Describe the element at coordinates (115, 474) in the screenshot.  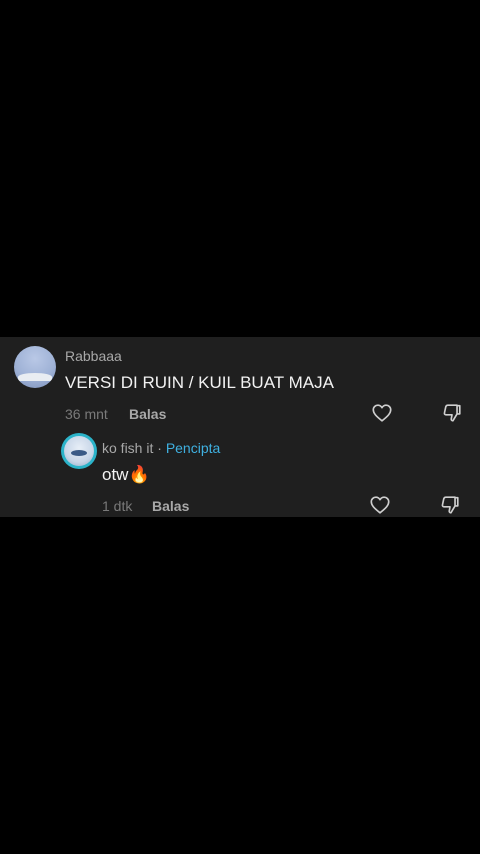
I see `reply-text: otw` at that location.